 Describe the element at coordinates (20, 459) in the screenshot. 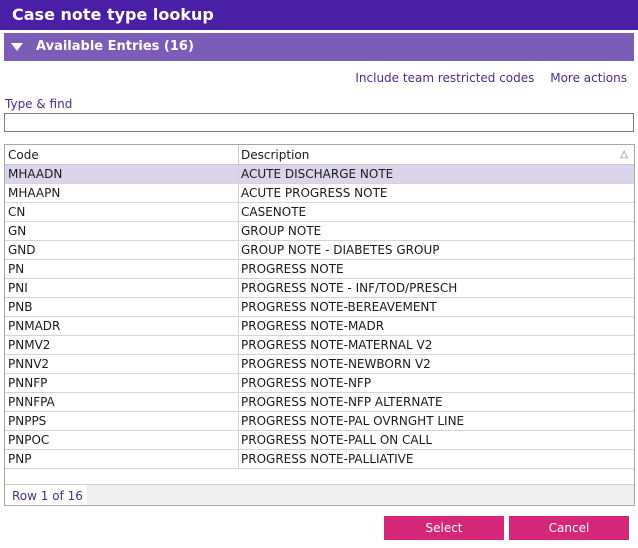

I see `cell-code: PNP` at that location.